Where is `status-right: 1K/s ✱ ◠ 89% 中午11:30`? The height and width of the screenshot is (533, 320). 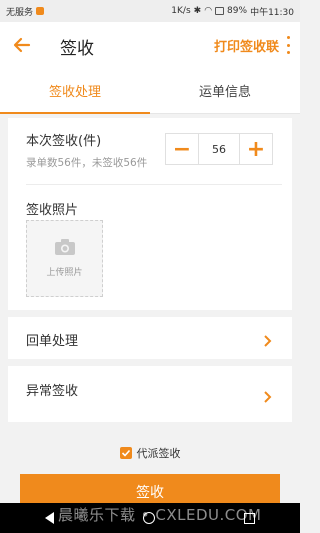 status-right: 1K/s ✱ ◠ 89% 中午11:30 is located at coordinates (232, 11).